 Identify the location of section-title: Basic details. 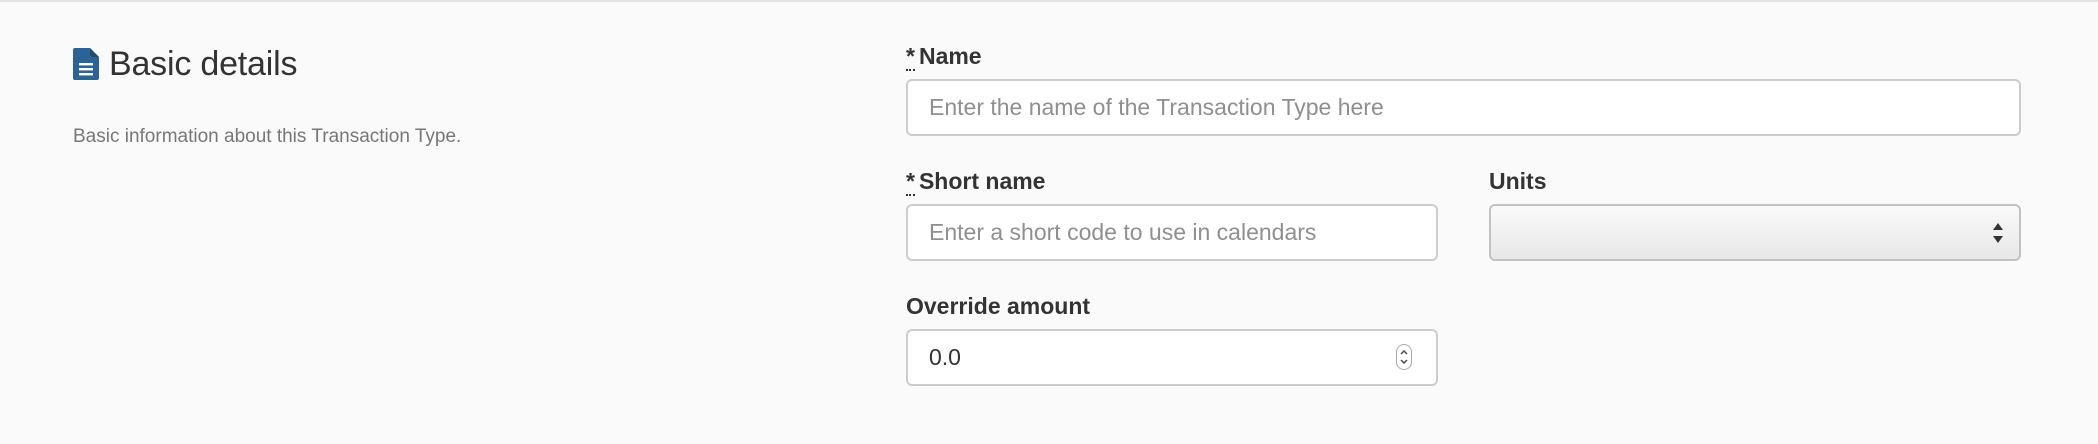
(203, 63).